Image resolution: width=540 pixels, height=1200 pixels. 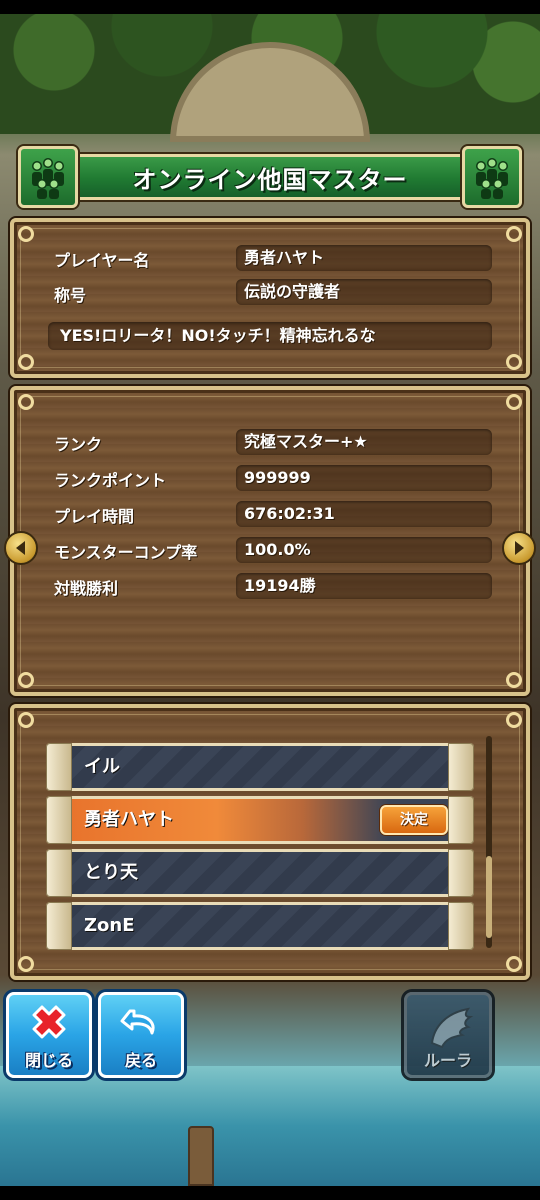 I want to click on triangle-right-icon, so click(x=519, y=548).